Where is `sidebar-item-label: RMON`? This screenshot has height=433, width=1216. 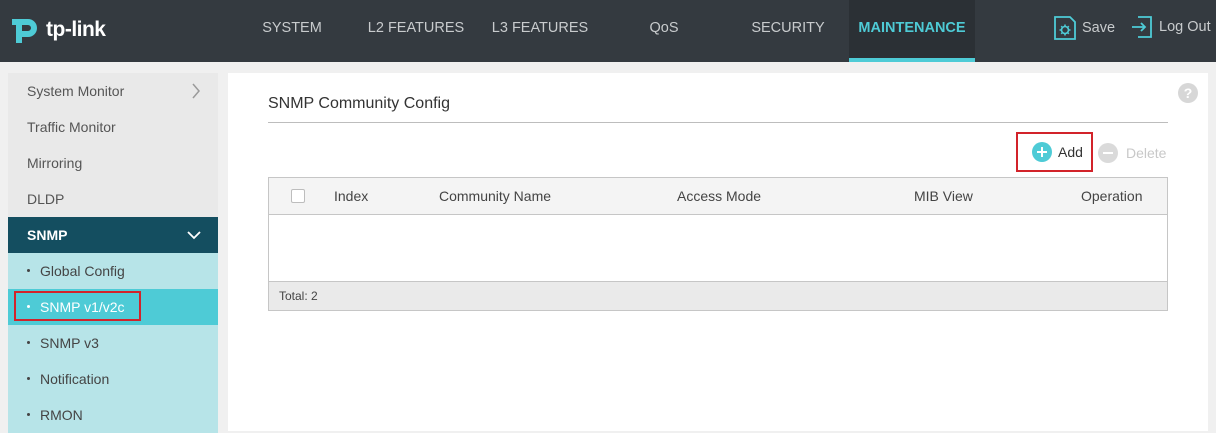 sidebar-item-label: RMON is located at coordinates (61, 415).